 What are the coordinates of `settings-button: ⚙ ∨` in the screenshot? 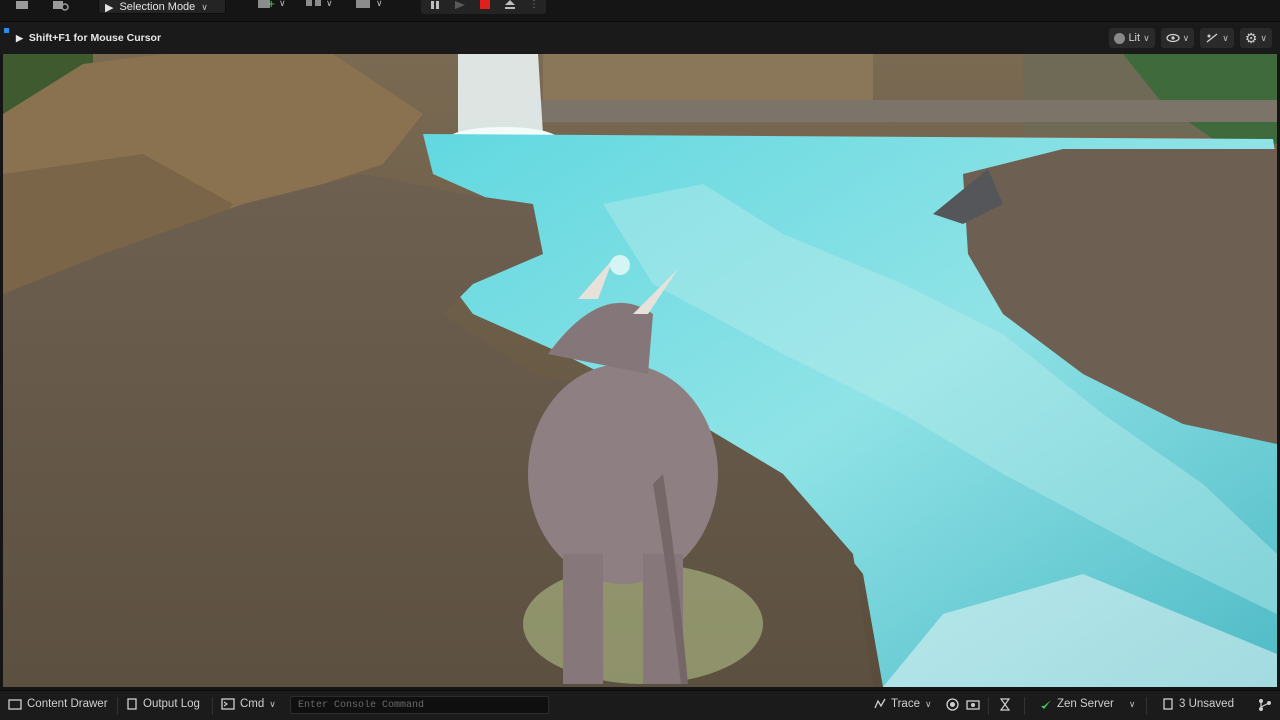 It's located at (1255, 38).